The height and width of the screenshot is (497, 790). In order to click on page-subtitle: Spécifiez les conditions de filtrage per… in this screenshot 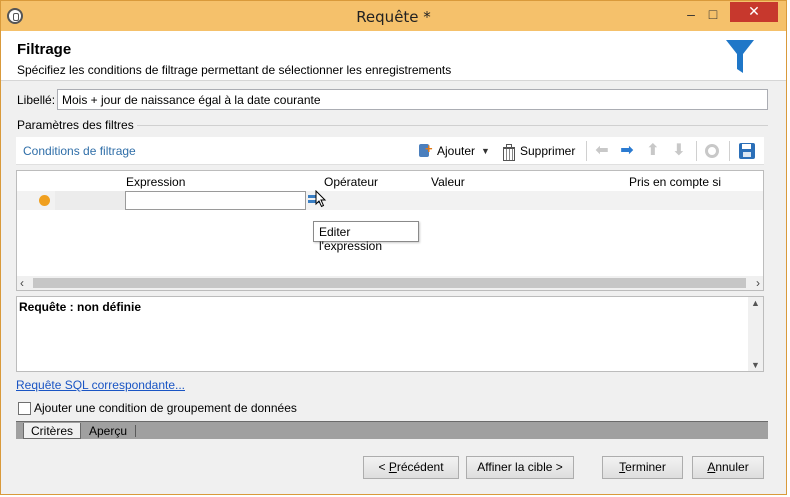, I will do `click(234, 70)`.